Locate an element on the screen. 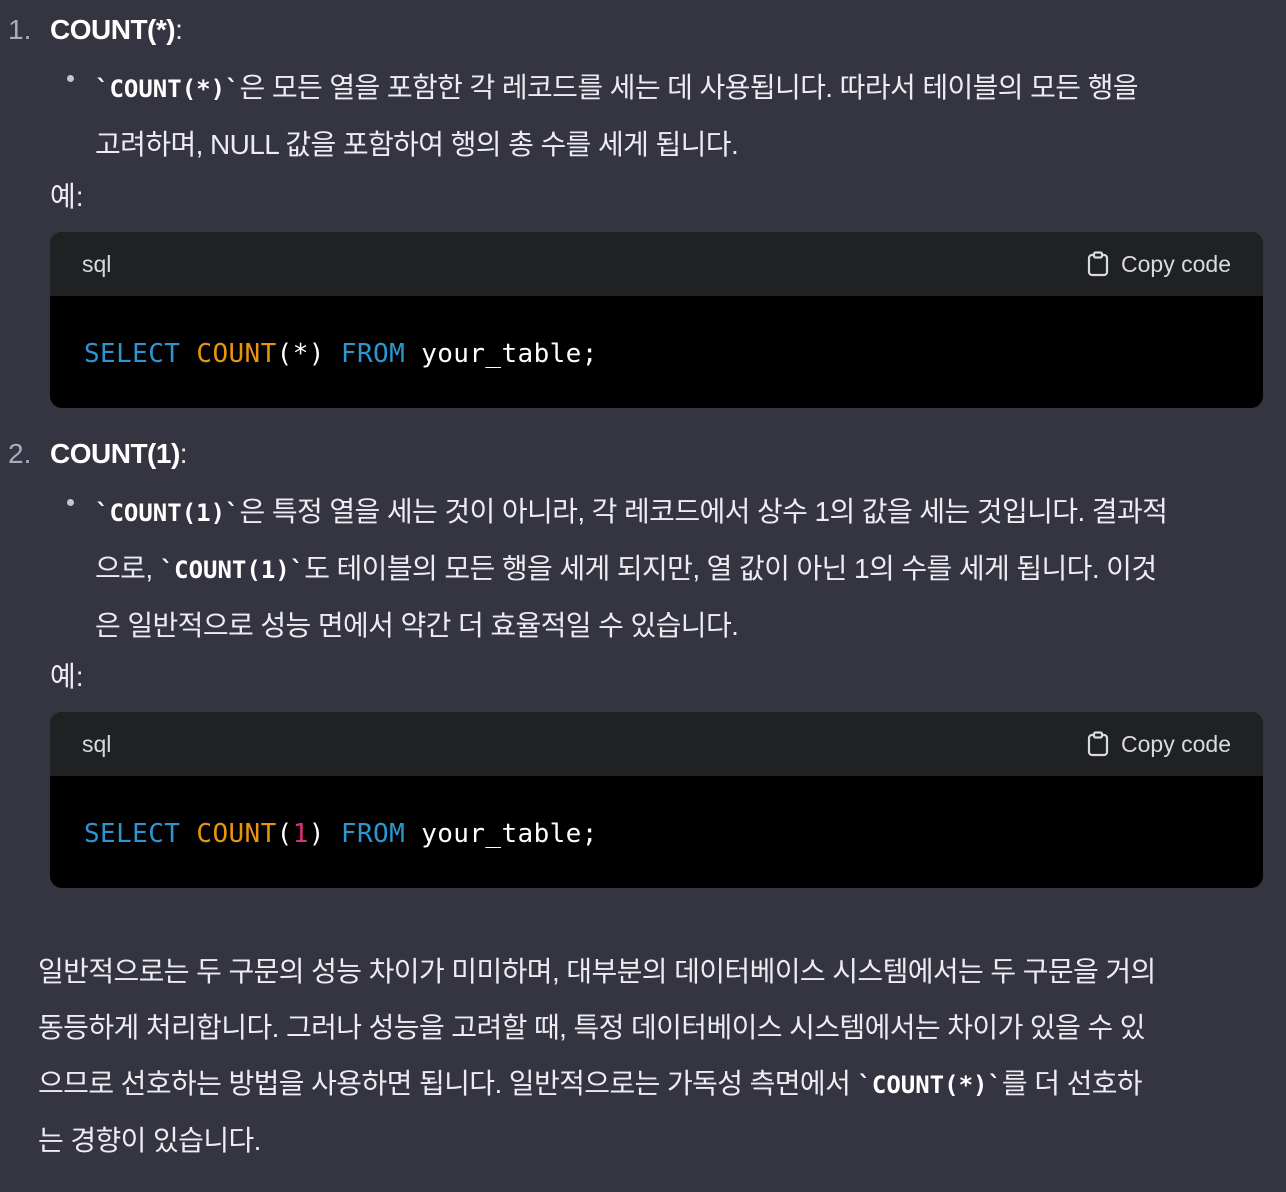  list-title: COUNT(1): is located at coordinates (119, 454).